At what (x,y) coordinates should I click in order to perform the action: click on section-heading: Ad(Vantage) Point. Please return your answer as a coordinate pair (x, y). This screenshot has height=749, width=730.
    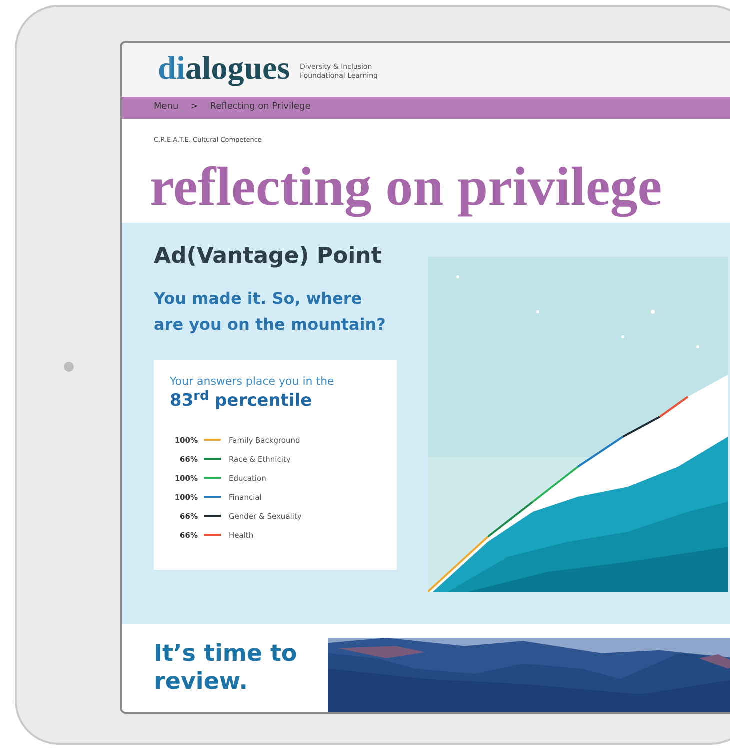
    Looking at the image, I should click on (268, 256).